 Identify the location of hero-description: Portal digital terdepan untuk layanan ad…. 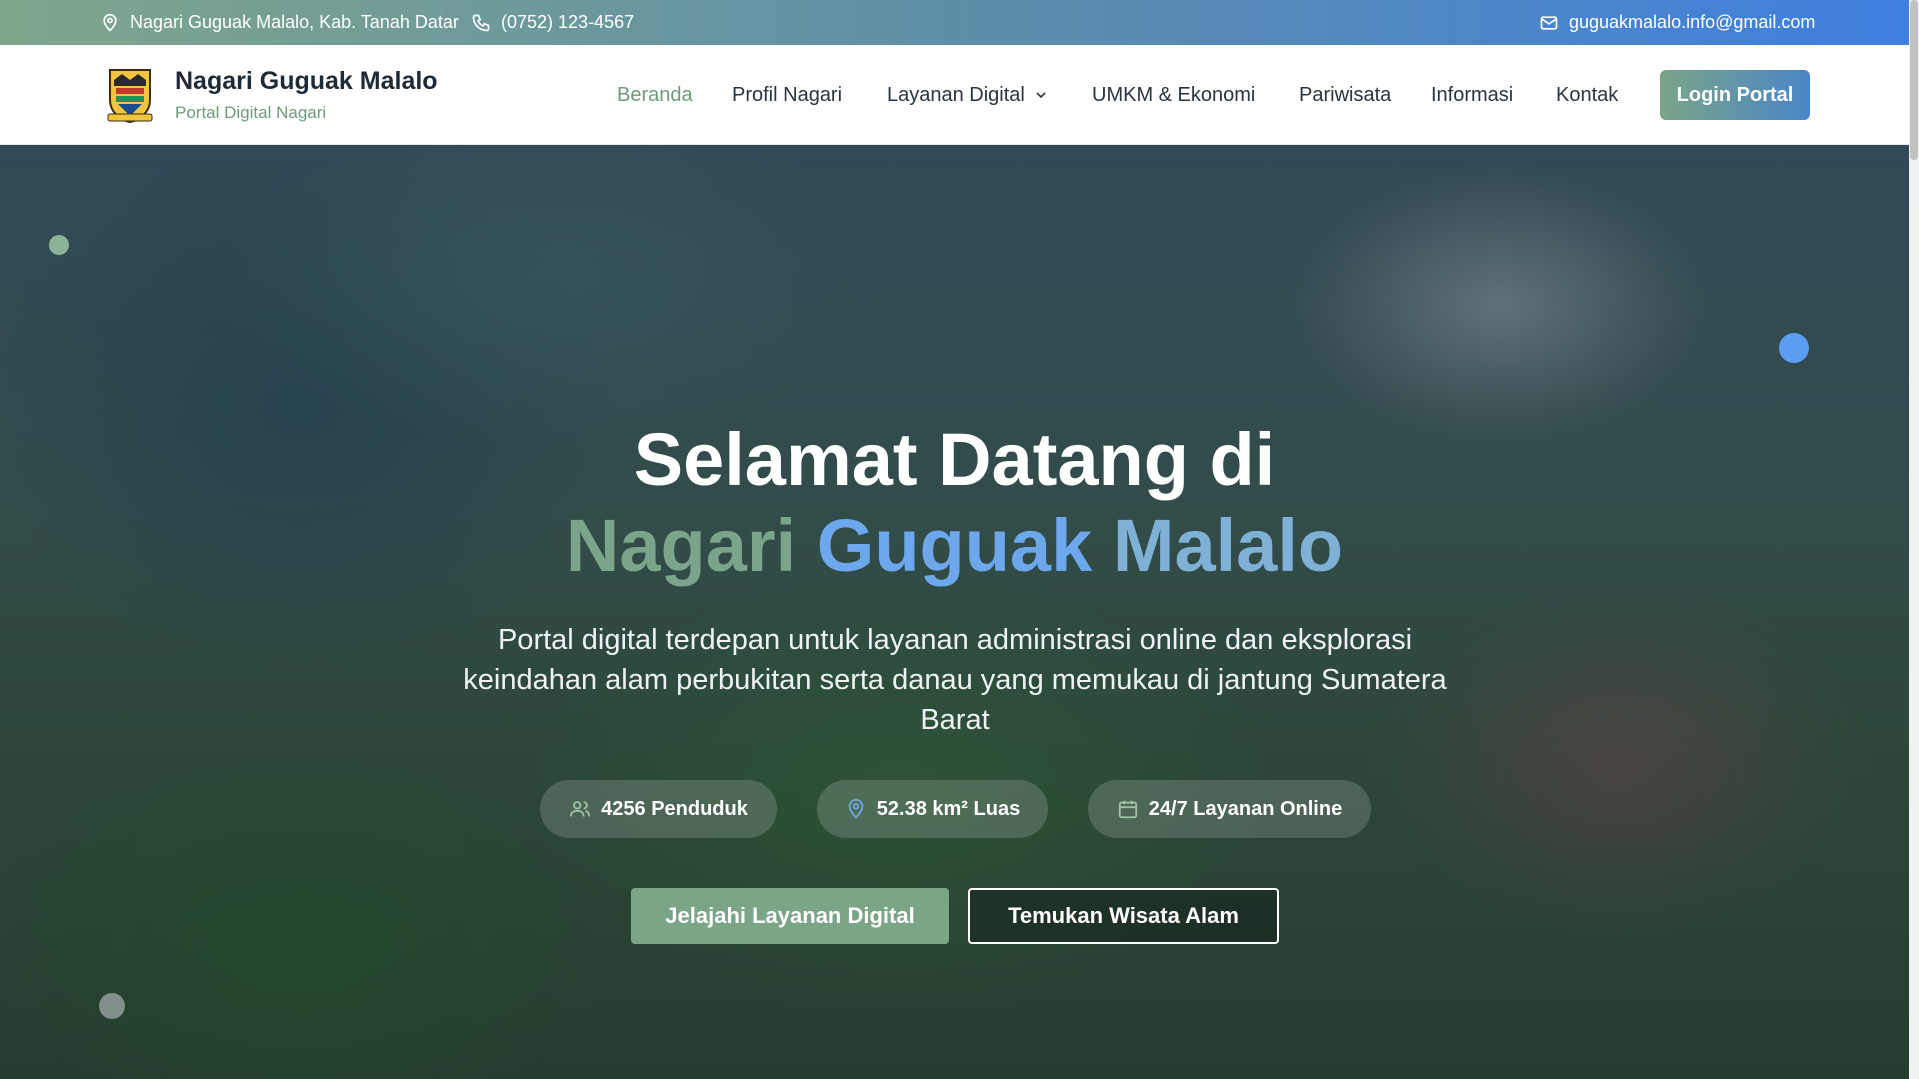
(955, 680).